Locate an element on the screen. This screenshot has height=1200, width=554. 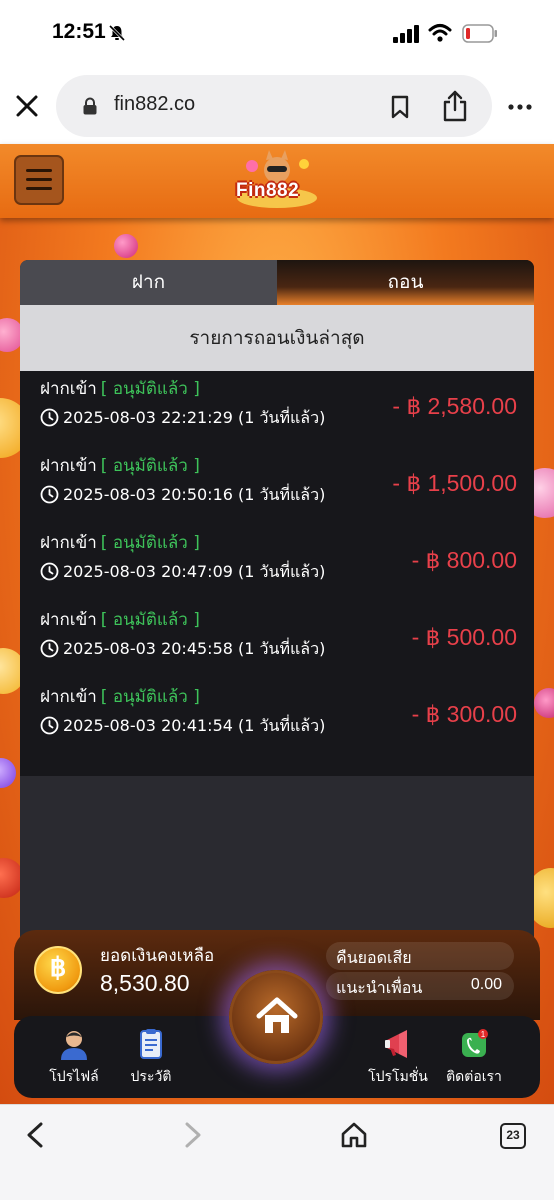
signal-icon is located at coordinates (406, 34).